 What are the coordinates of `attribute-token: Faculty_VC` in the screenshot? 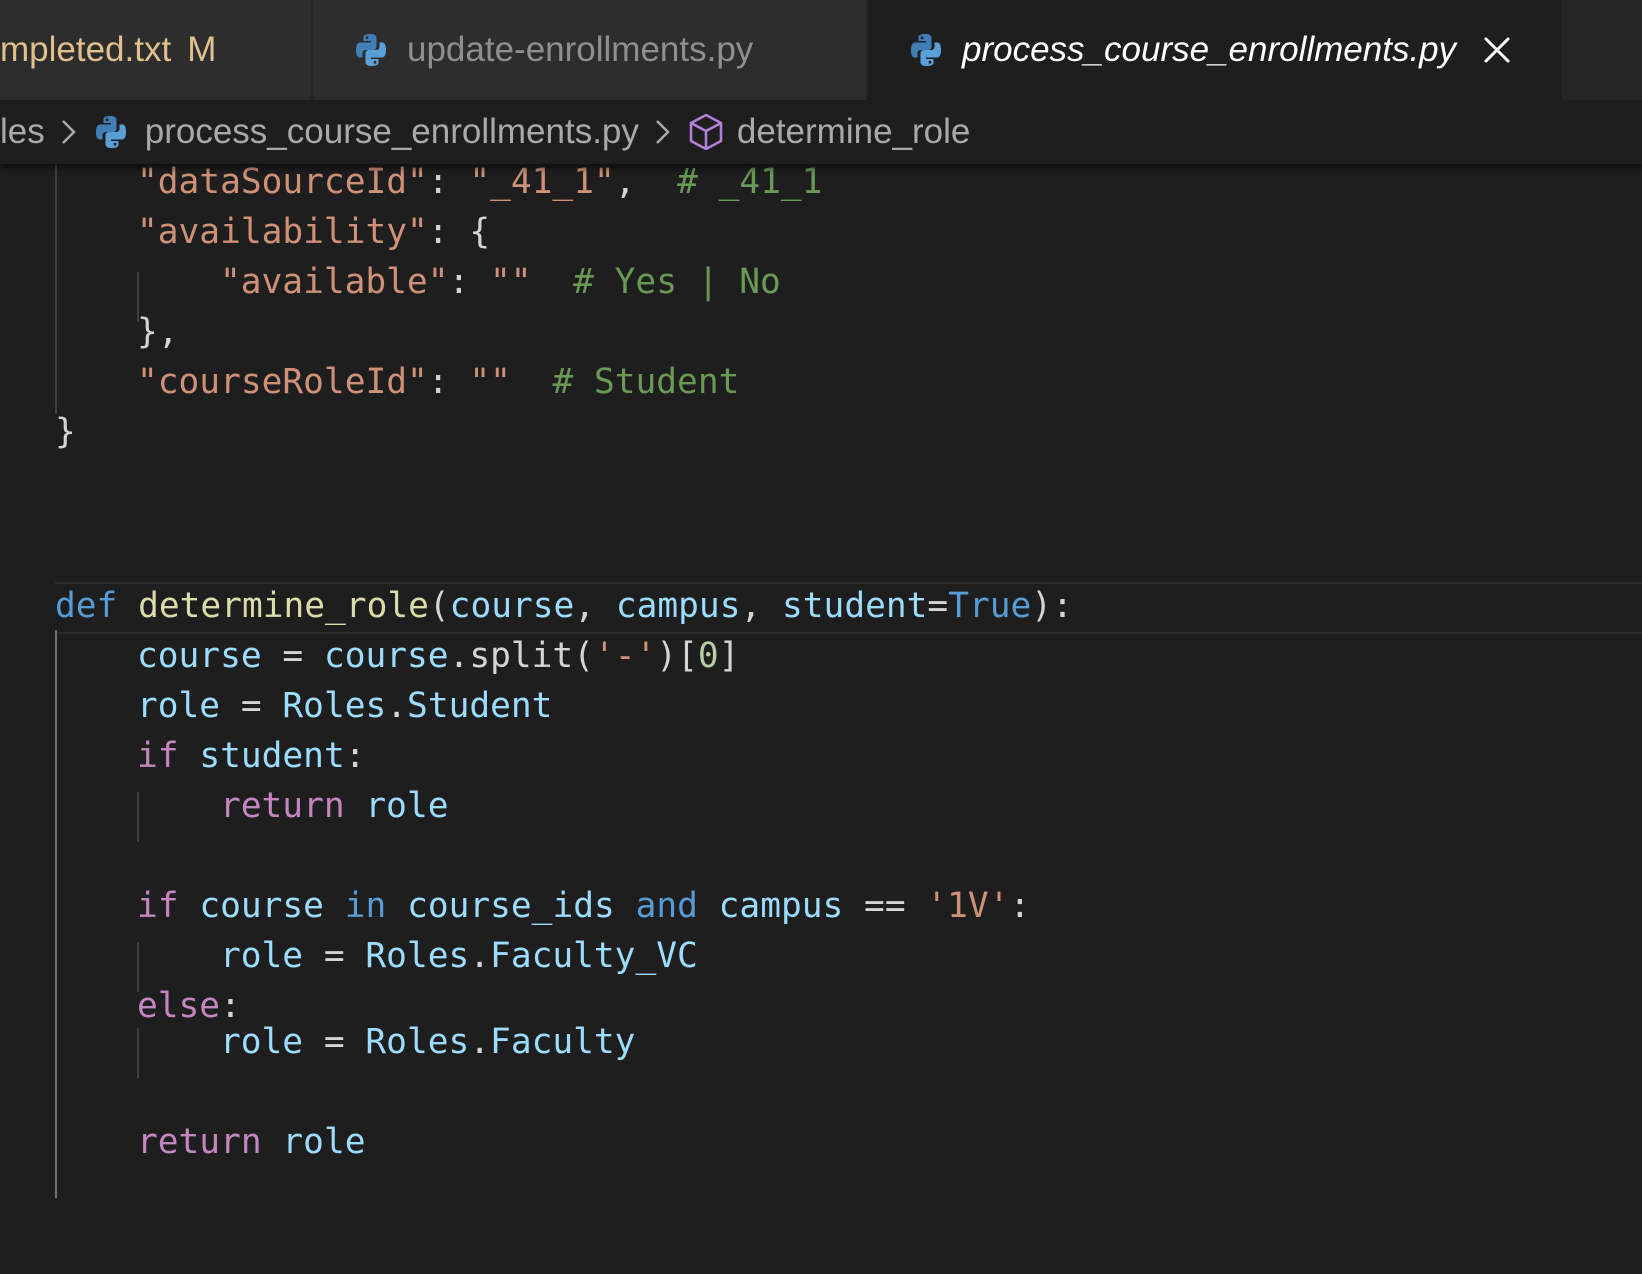 It's located at (594, 956).